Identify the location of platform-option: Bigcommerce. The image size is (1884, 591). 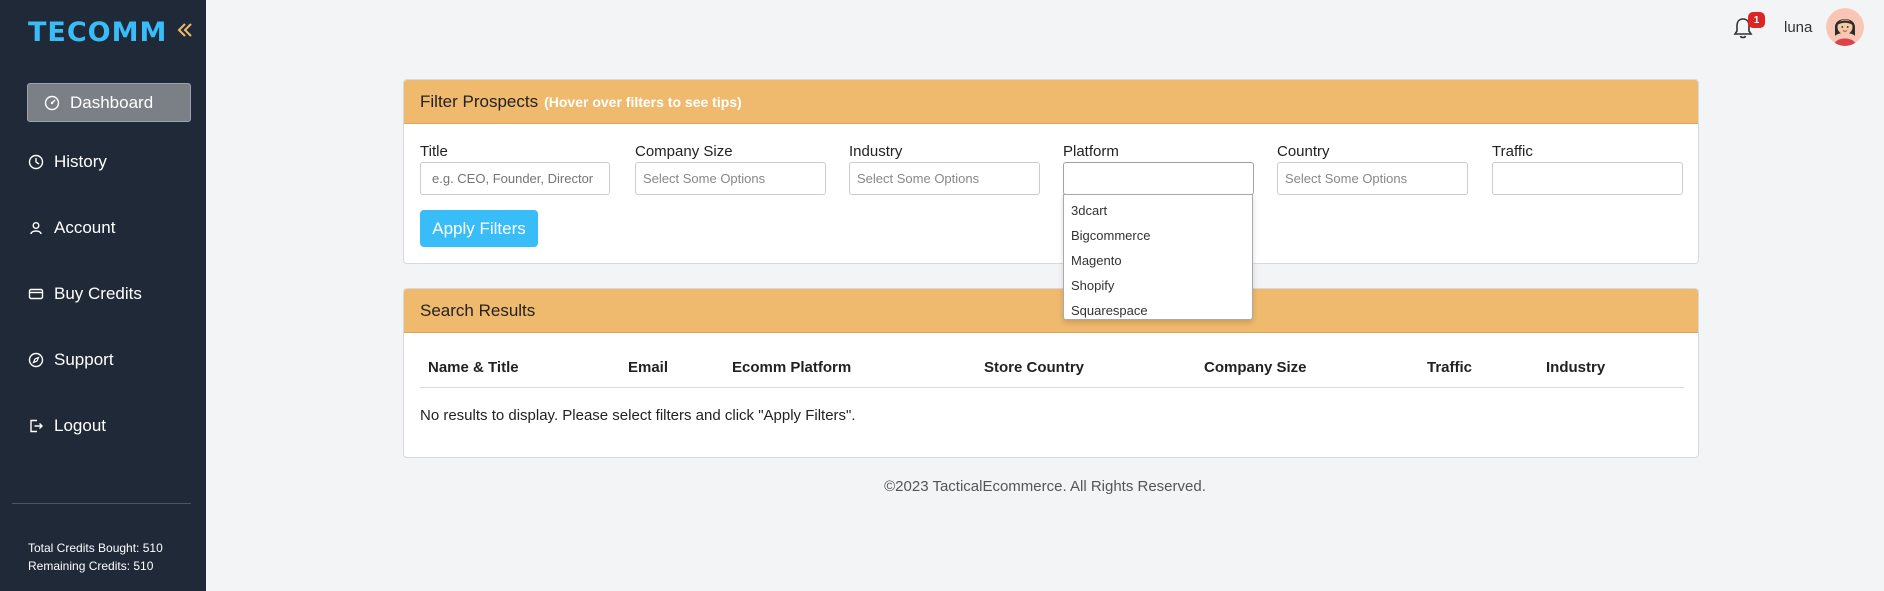
(1158, 235).